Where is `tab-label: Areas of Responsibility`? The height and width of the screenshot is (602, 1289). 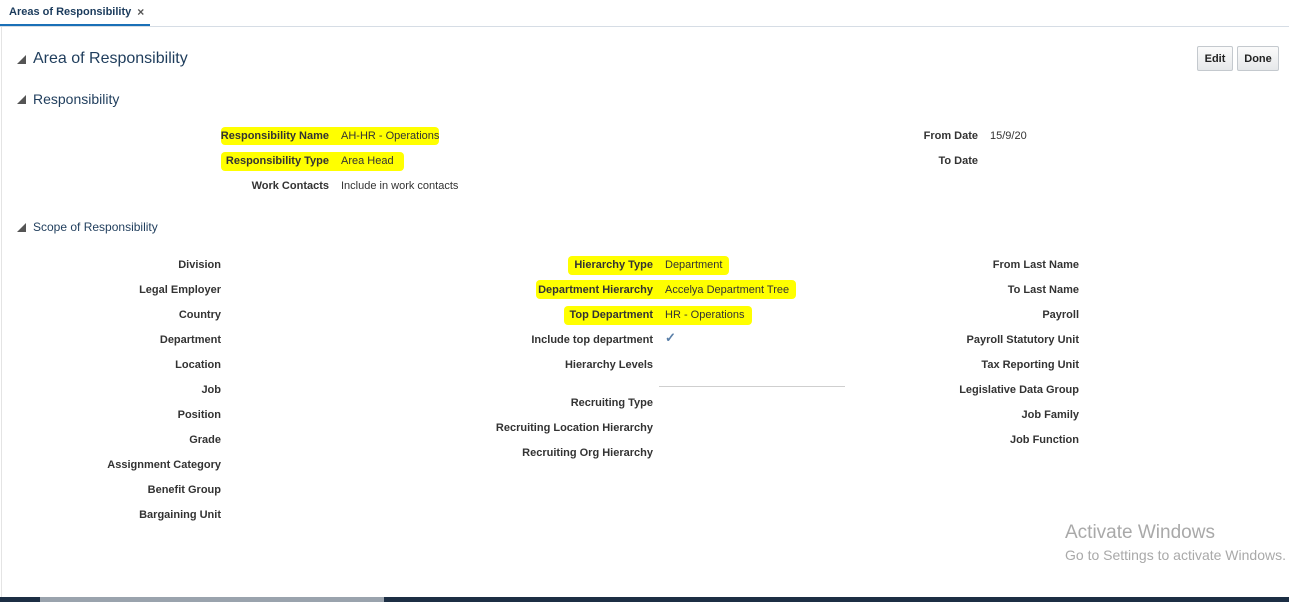
tab-label: Areas of Responsibility is located at coordinates (70, 12).